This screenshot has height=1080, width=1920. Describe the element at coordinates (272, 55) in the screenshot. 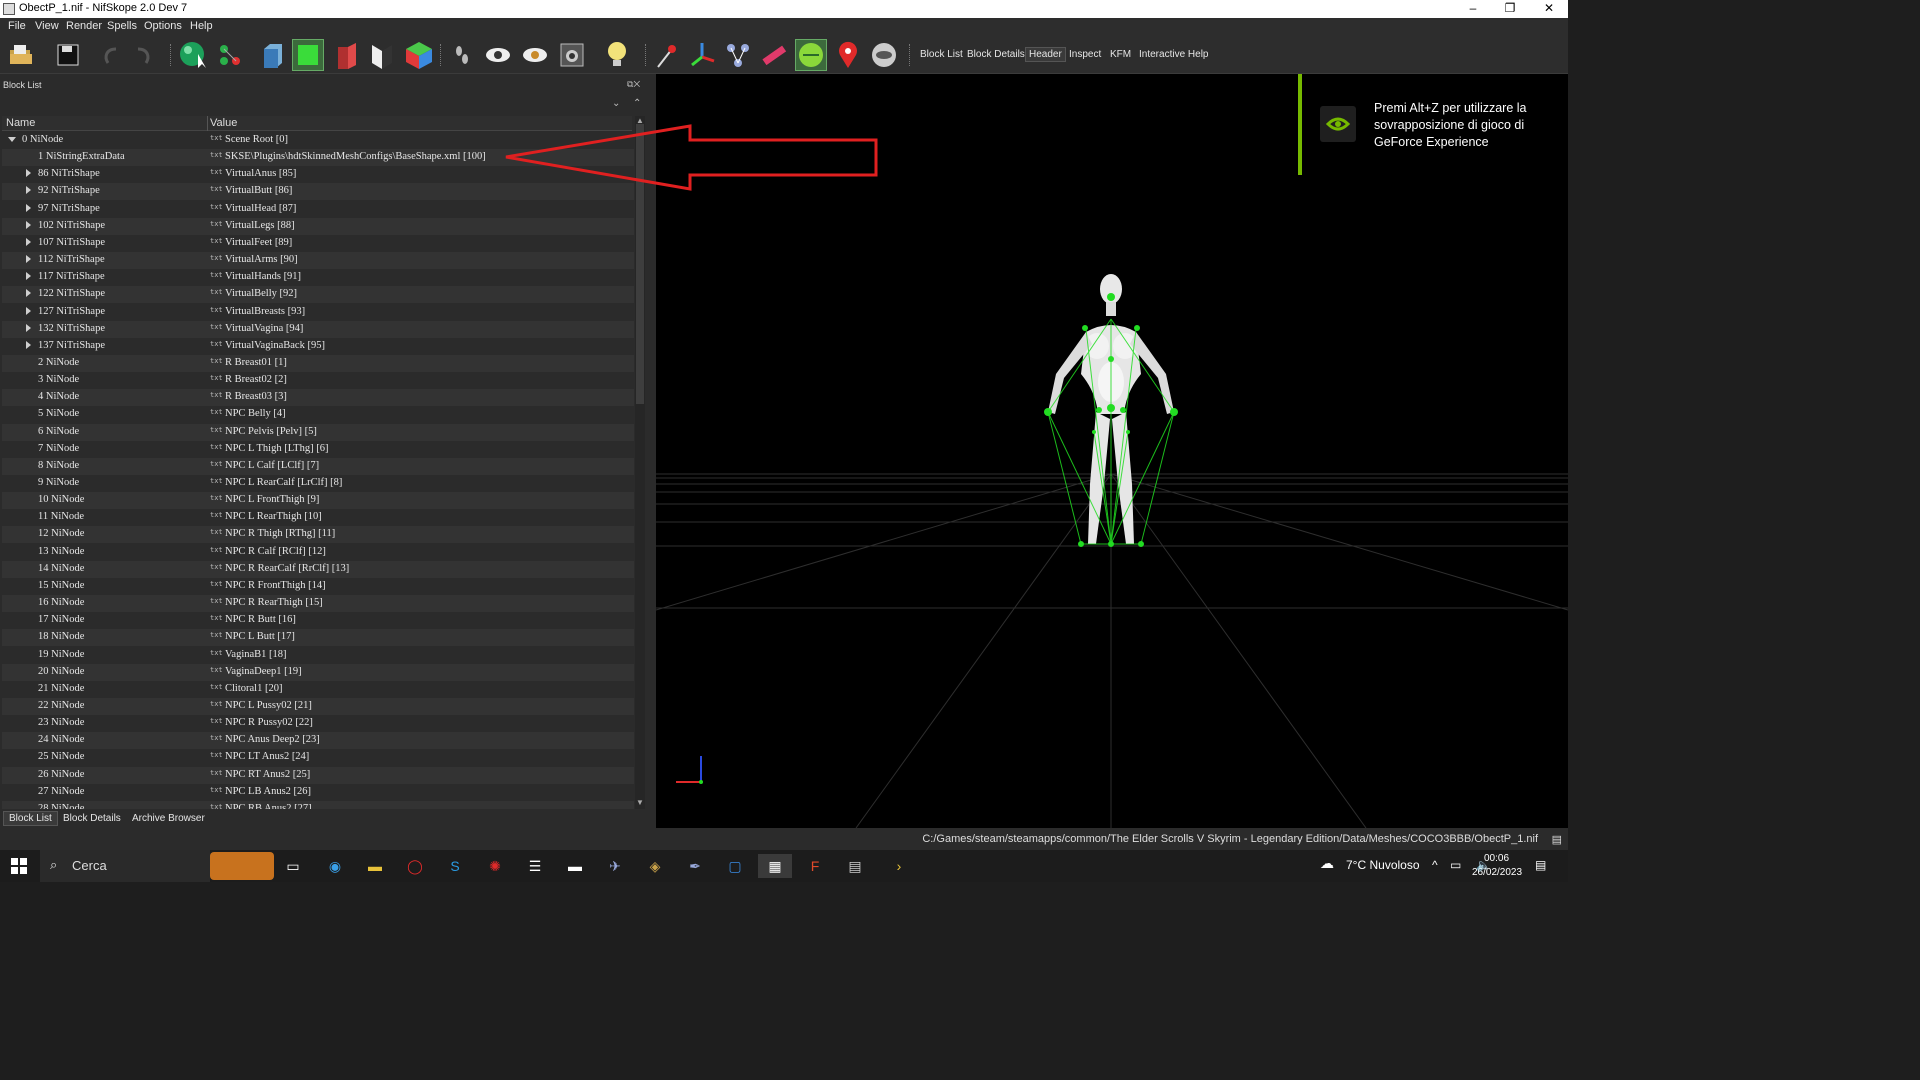

I see `view-front-icon` at that location.